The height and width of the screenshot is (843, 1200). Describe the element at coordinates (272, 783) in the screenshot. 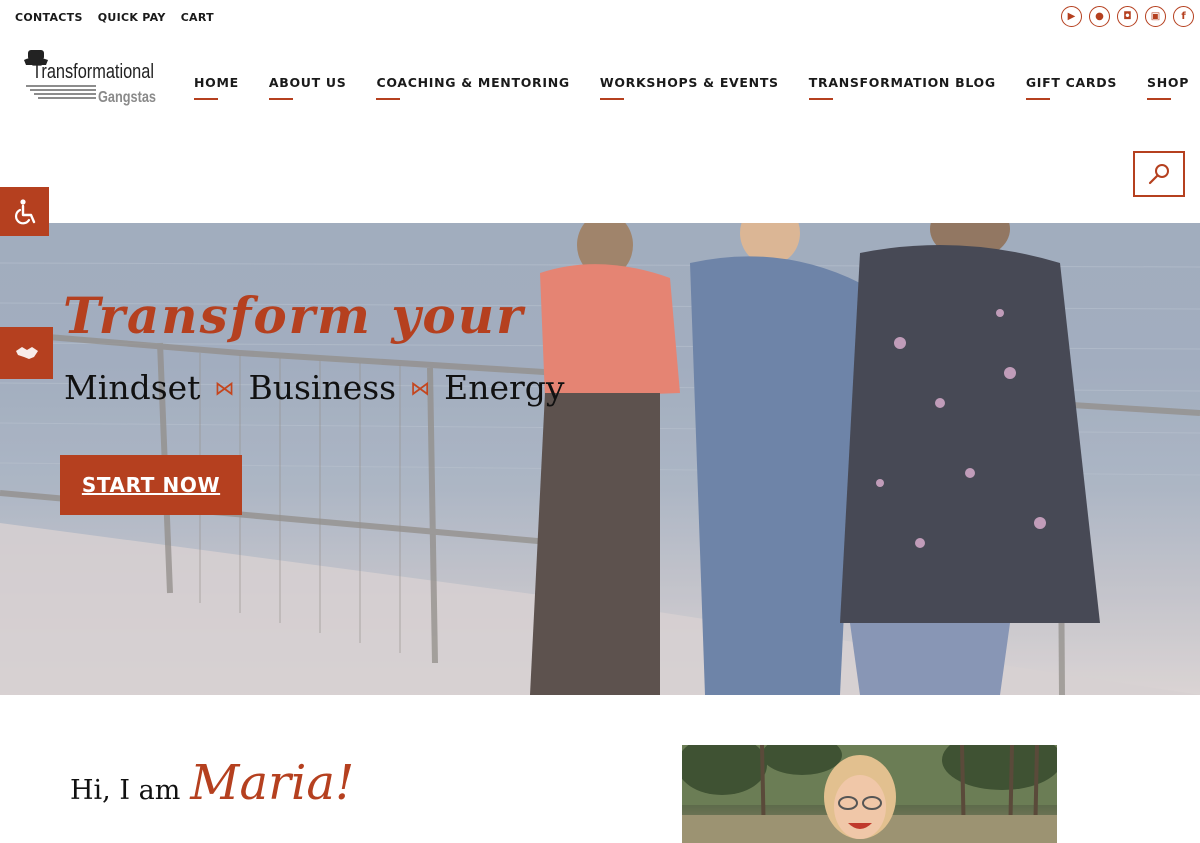

I see `about-name: Maria!` at that location.